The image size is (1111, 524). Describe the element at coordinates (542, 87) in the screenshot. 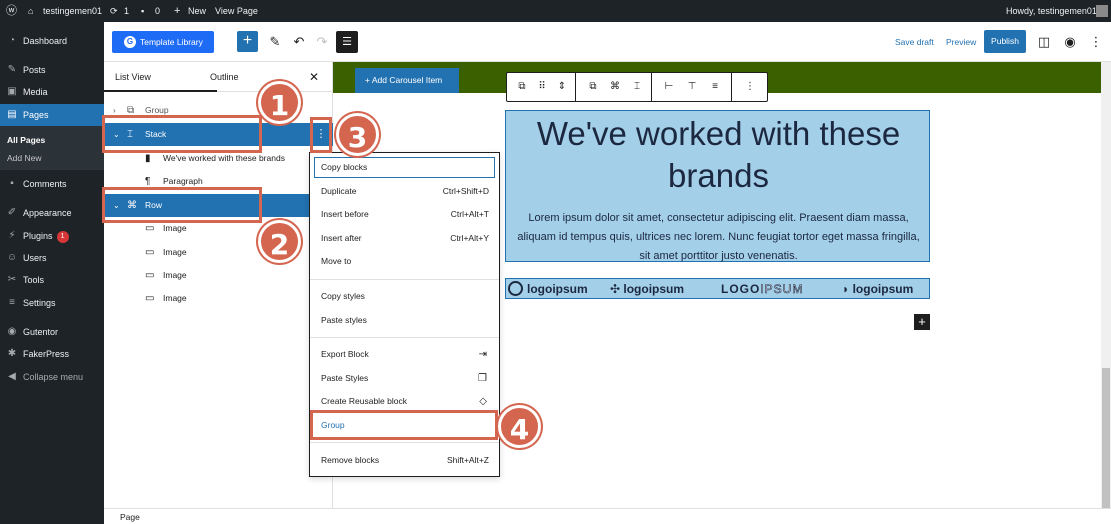

I see `drag-handle-icon: ⠿` at that location.